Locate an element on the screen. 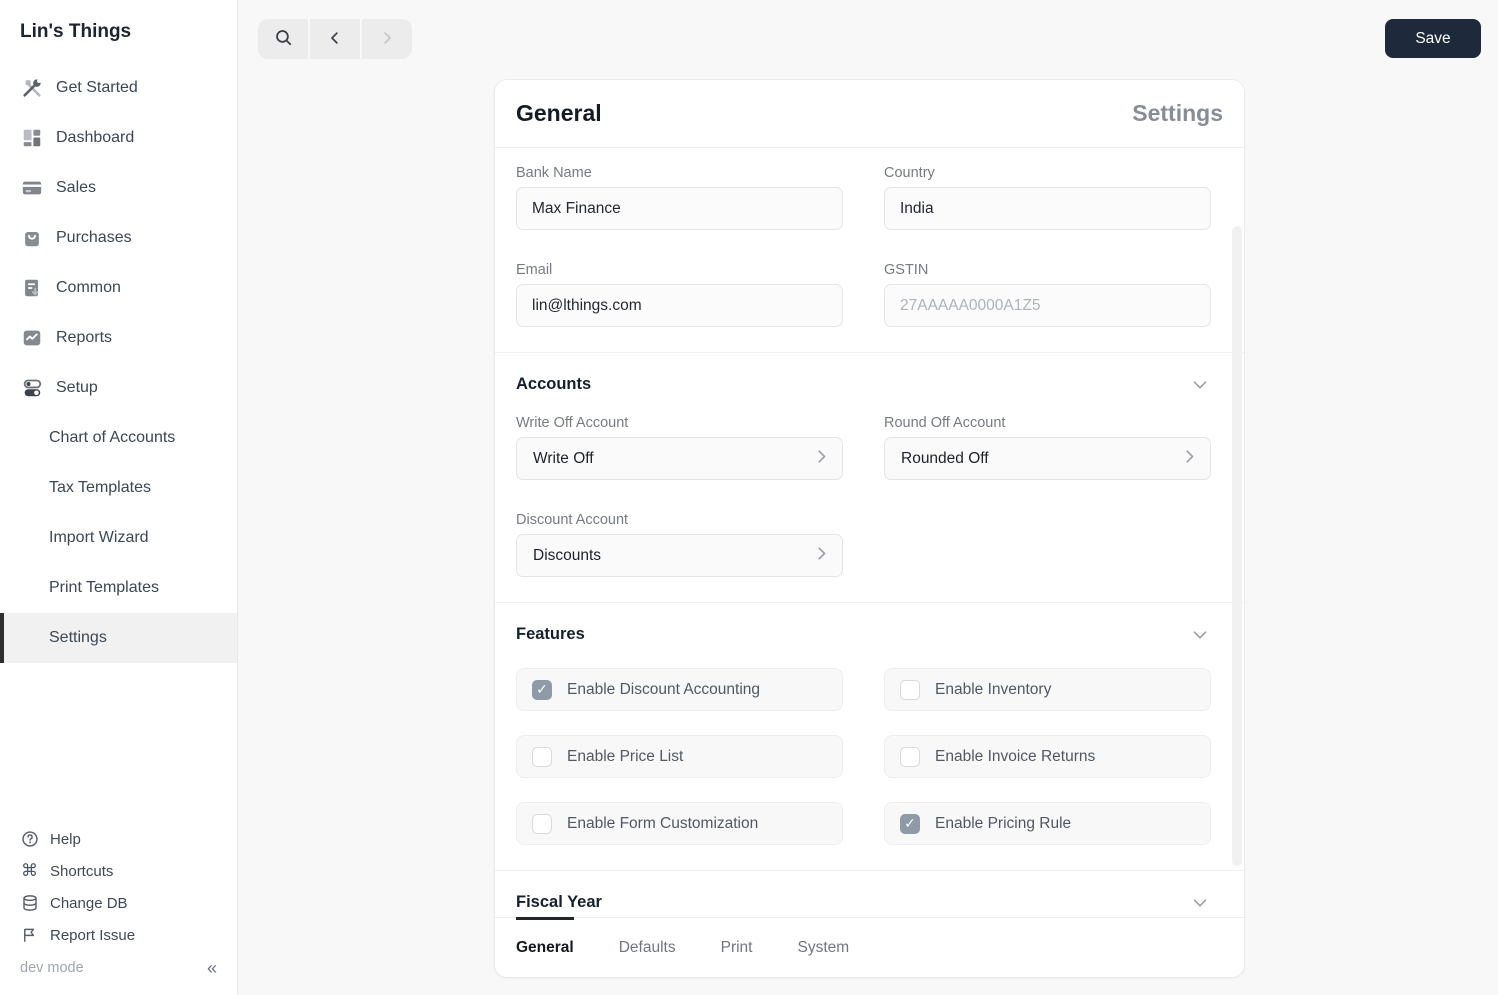 Image resolution: width=1498 pixels, height=995 pixels. enable-pricing-rule-toggle: Enable Pricing Rule is located at coordinates (1047, 823).